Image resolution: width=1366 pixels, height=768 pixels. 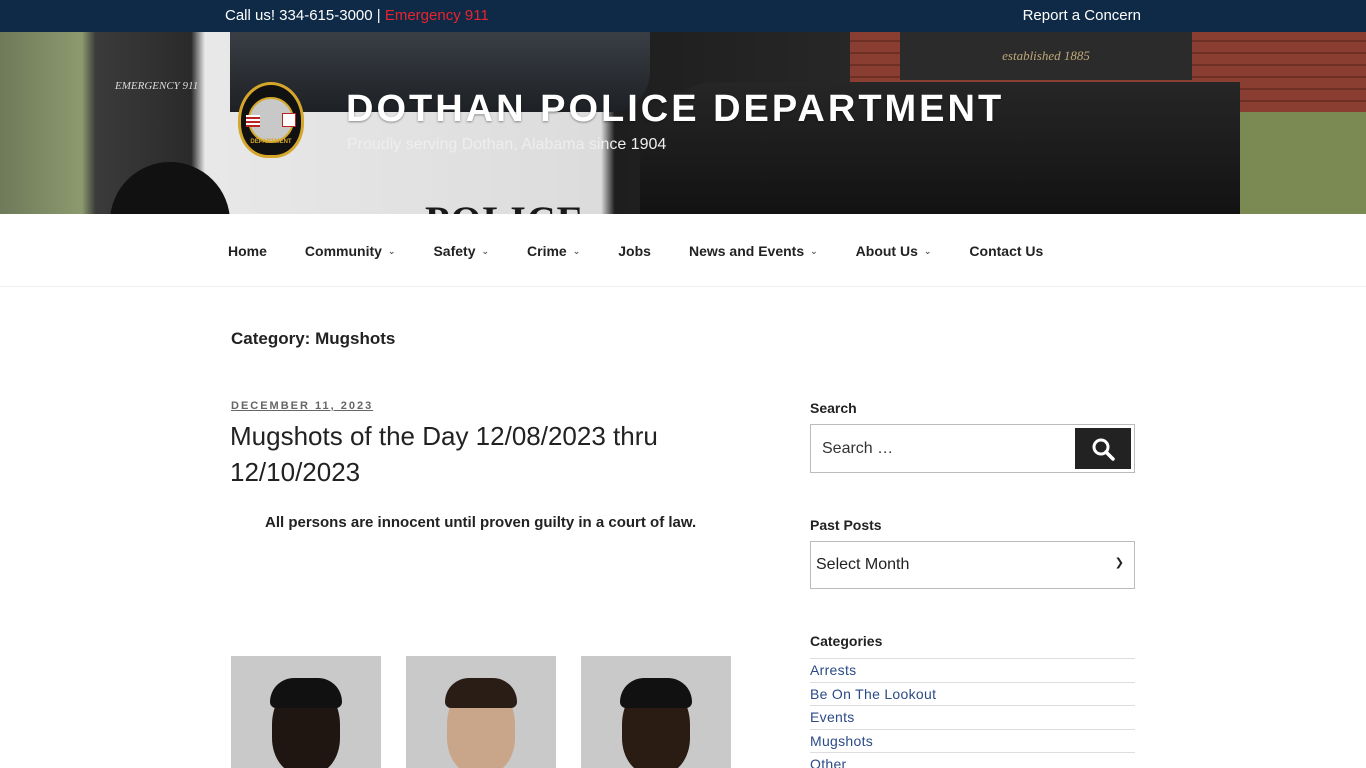 I want to click on nav-item-crime: Crime ⌄, so click(x=553, y=251).